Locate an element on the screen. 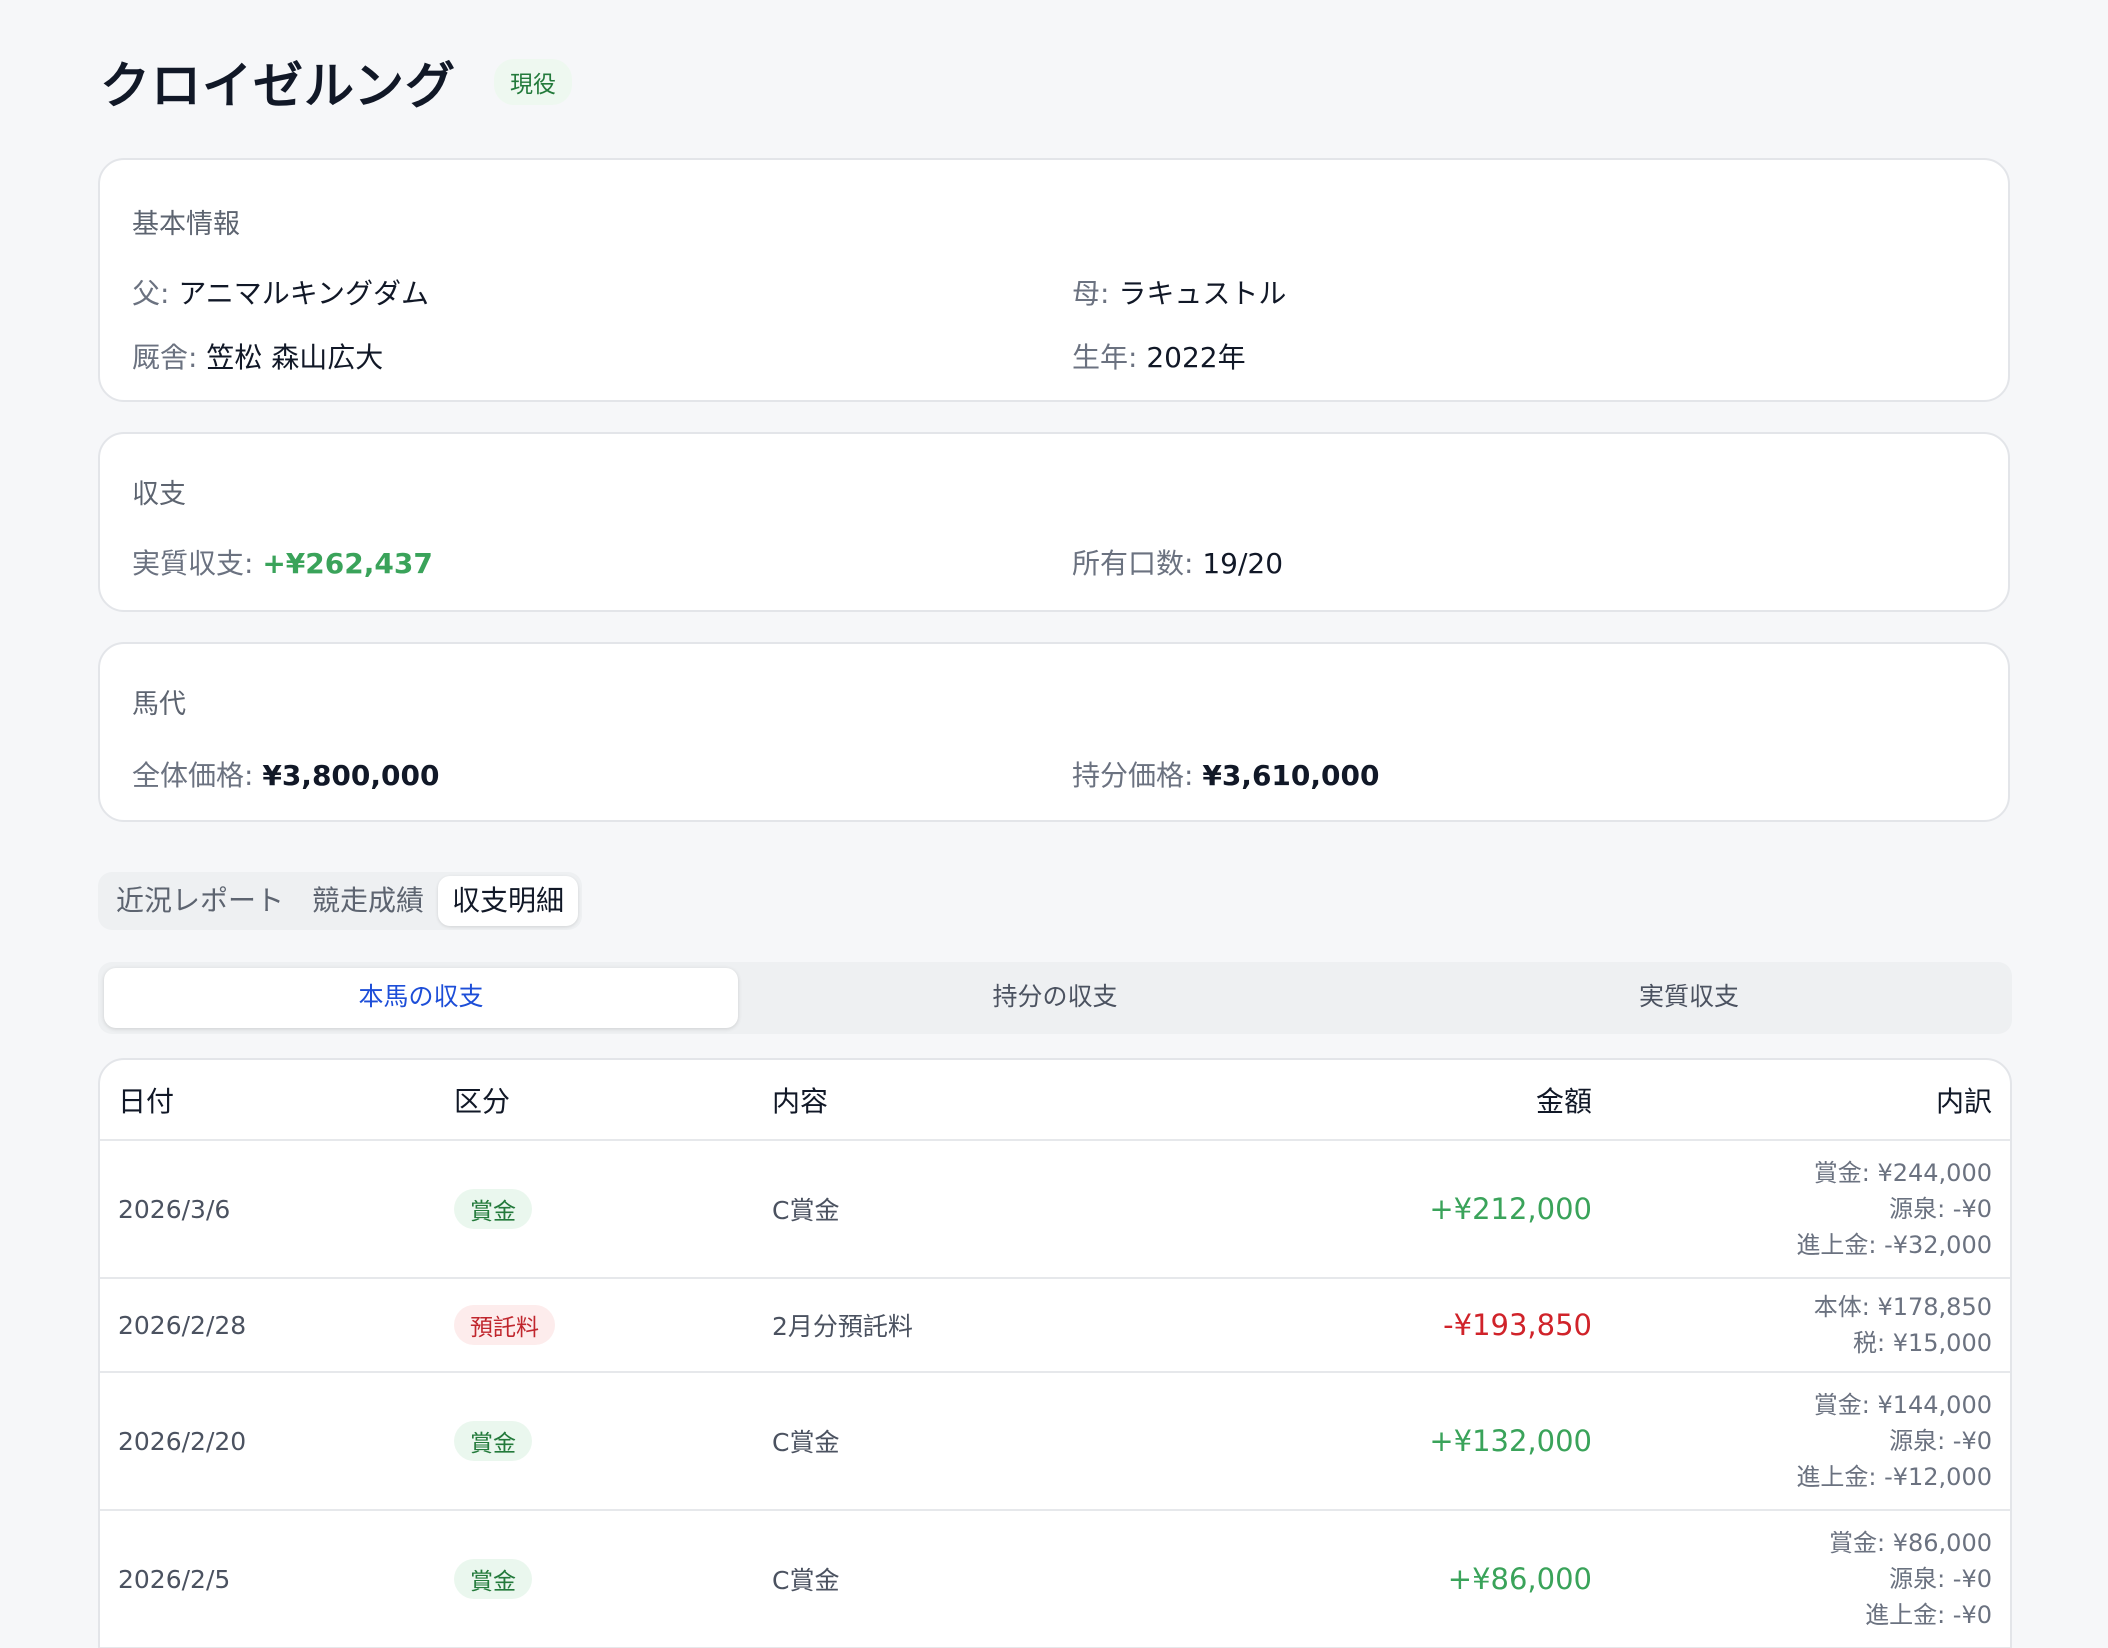 The image size is (2108, 1648). price-title: 馬代 is located at coordinates (159, 704).